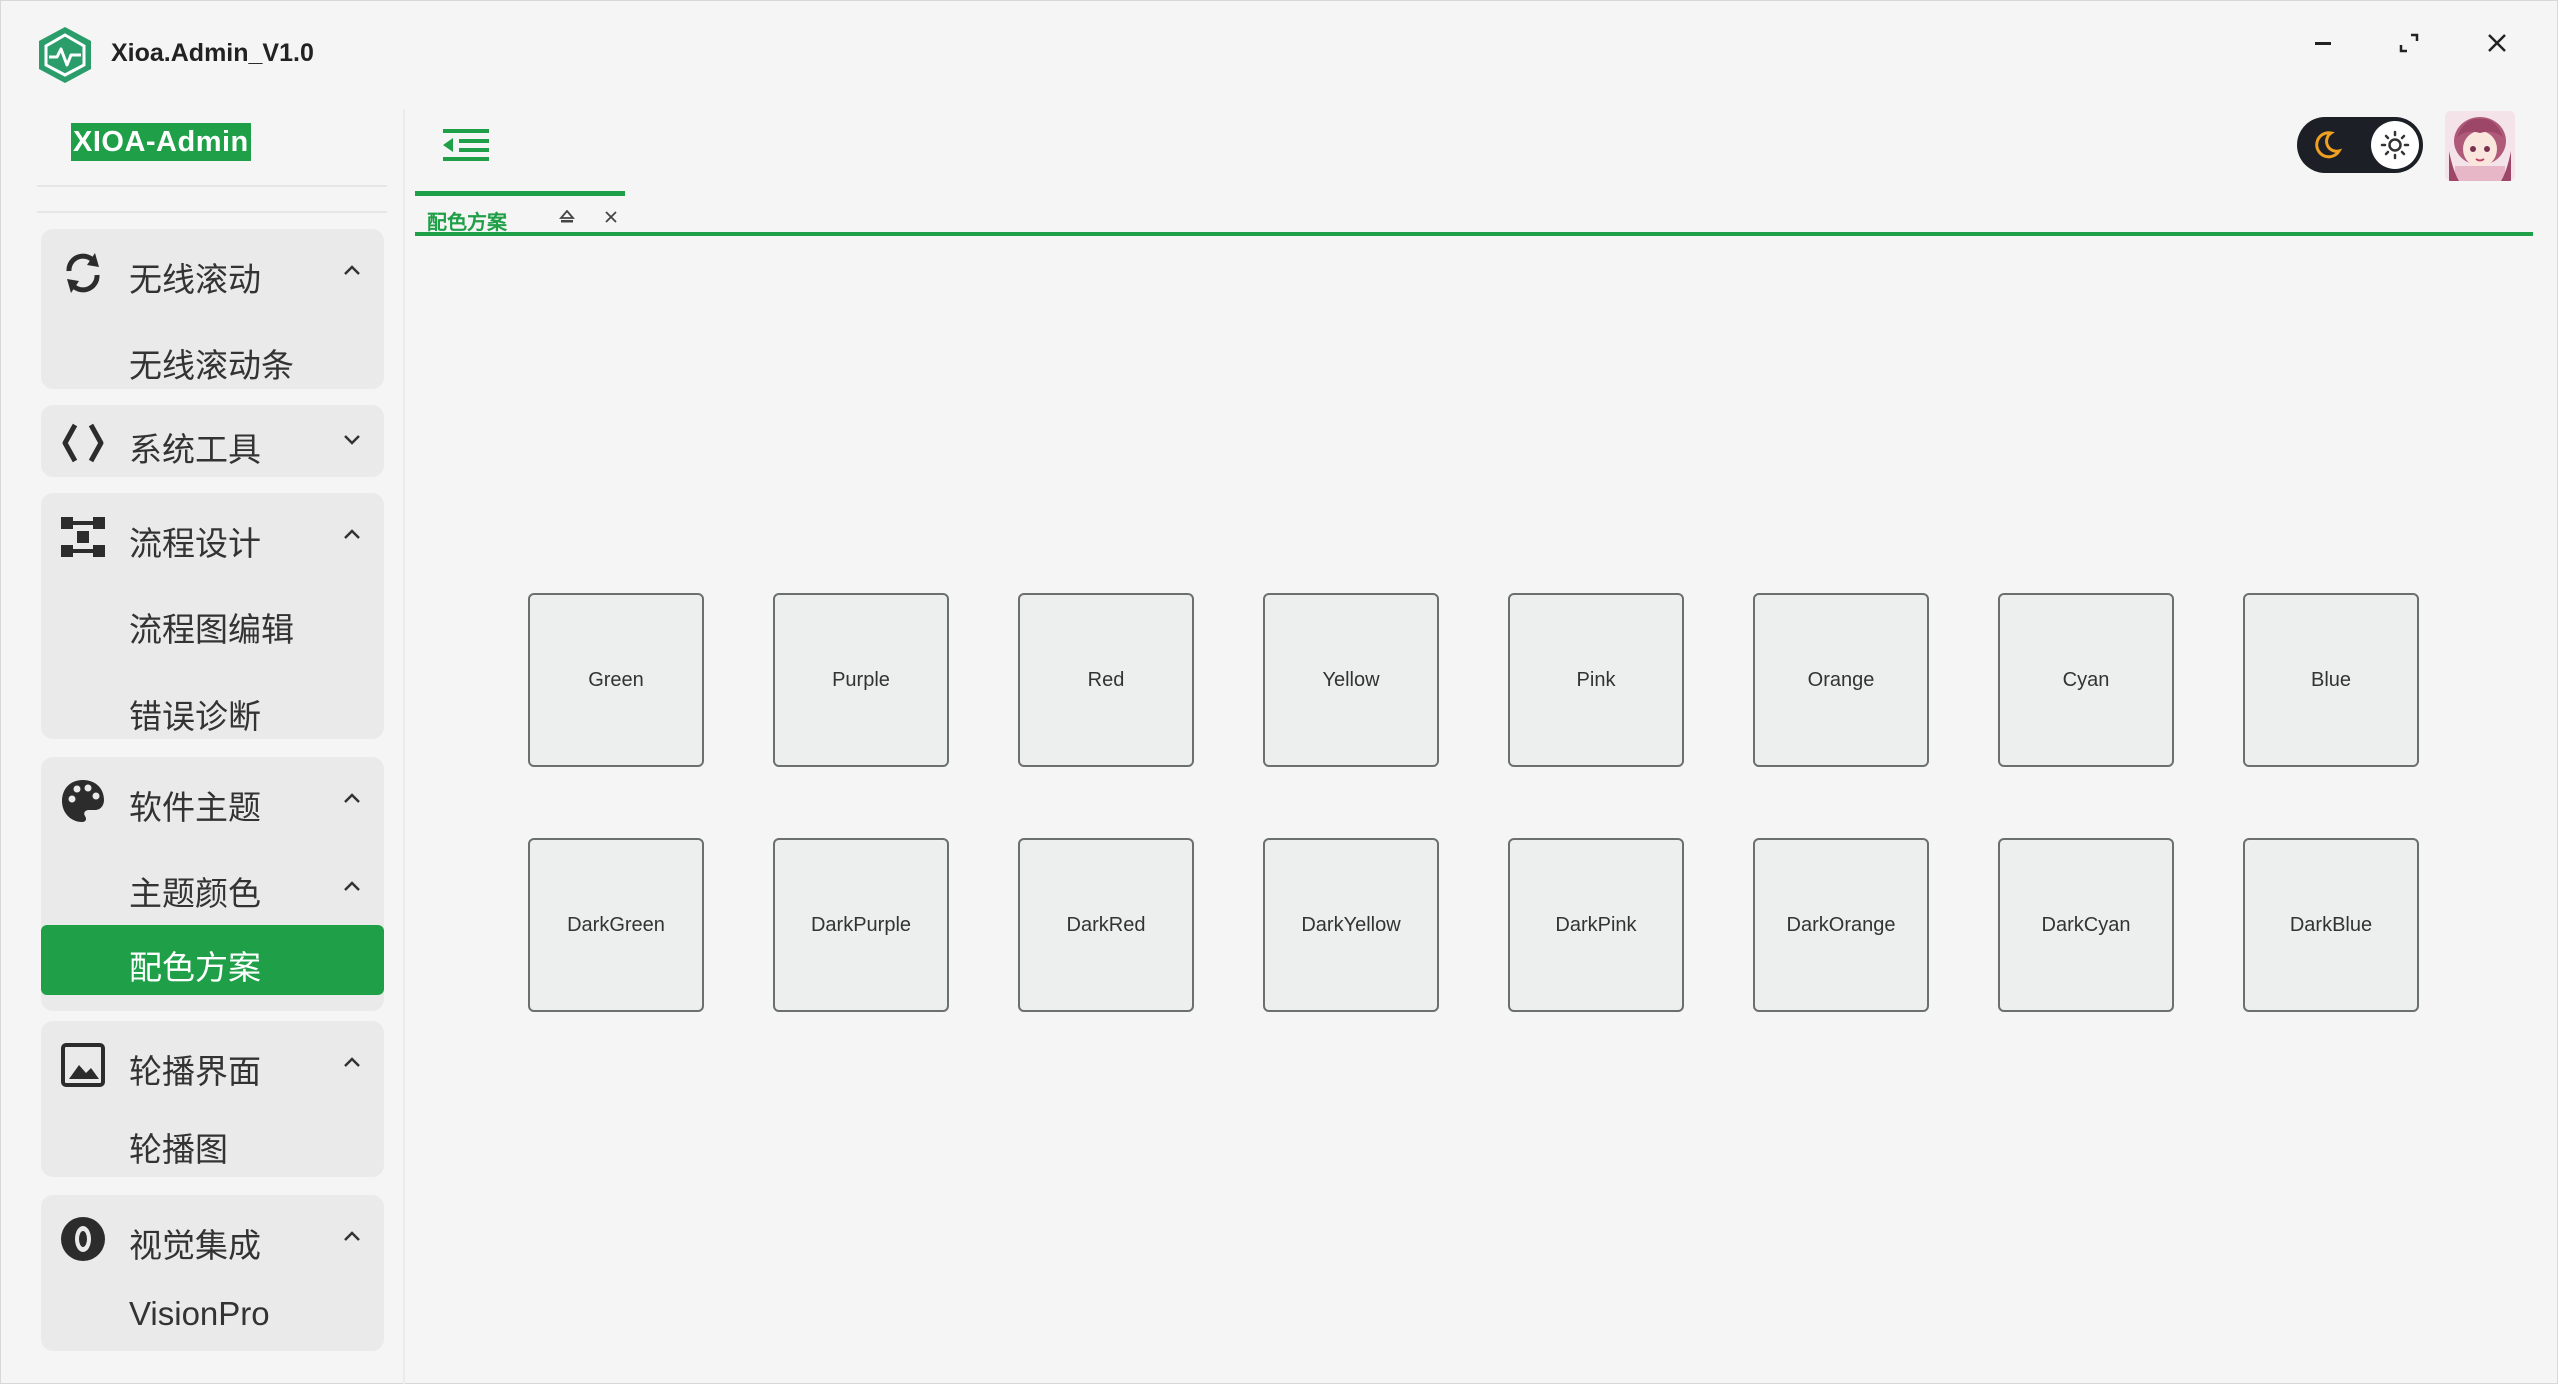  What do you see at coordinates (2329, 145) in the screenshot?
I see `moon-icon` at bounding box center [2329, 145].